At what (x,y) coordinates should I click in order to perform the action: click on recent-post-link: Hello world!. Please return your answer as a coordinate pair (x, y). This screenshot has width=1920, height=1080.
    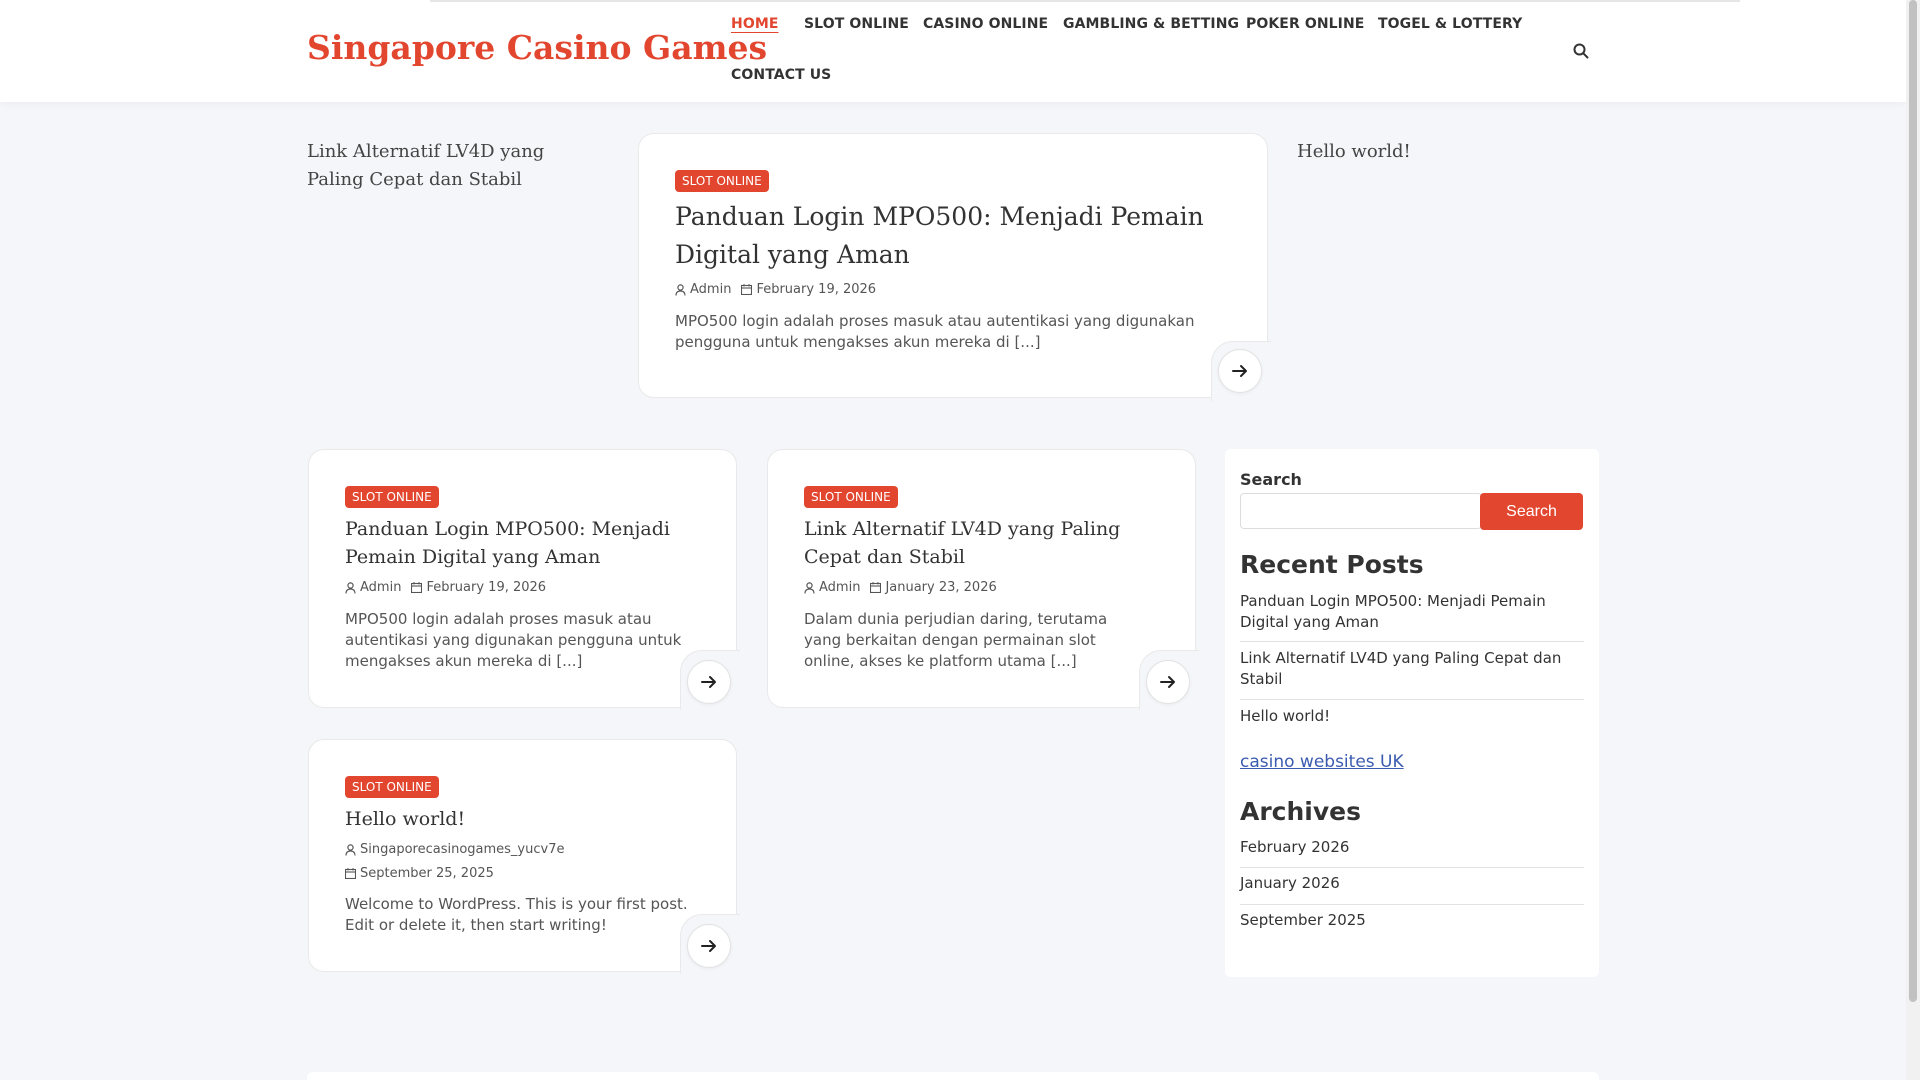
    Looking at the image, I should click on (1412, 716).